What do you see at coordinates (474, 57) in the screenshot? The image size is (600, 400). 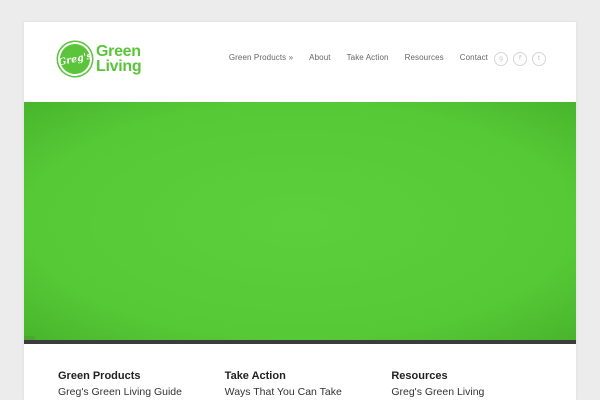 I see `nav-contact: Contact` at bounding box center [474, 57].